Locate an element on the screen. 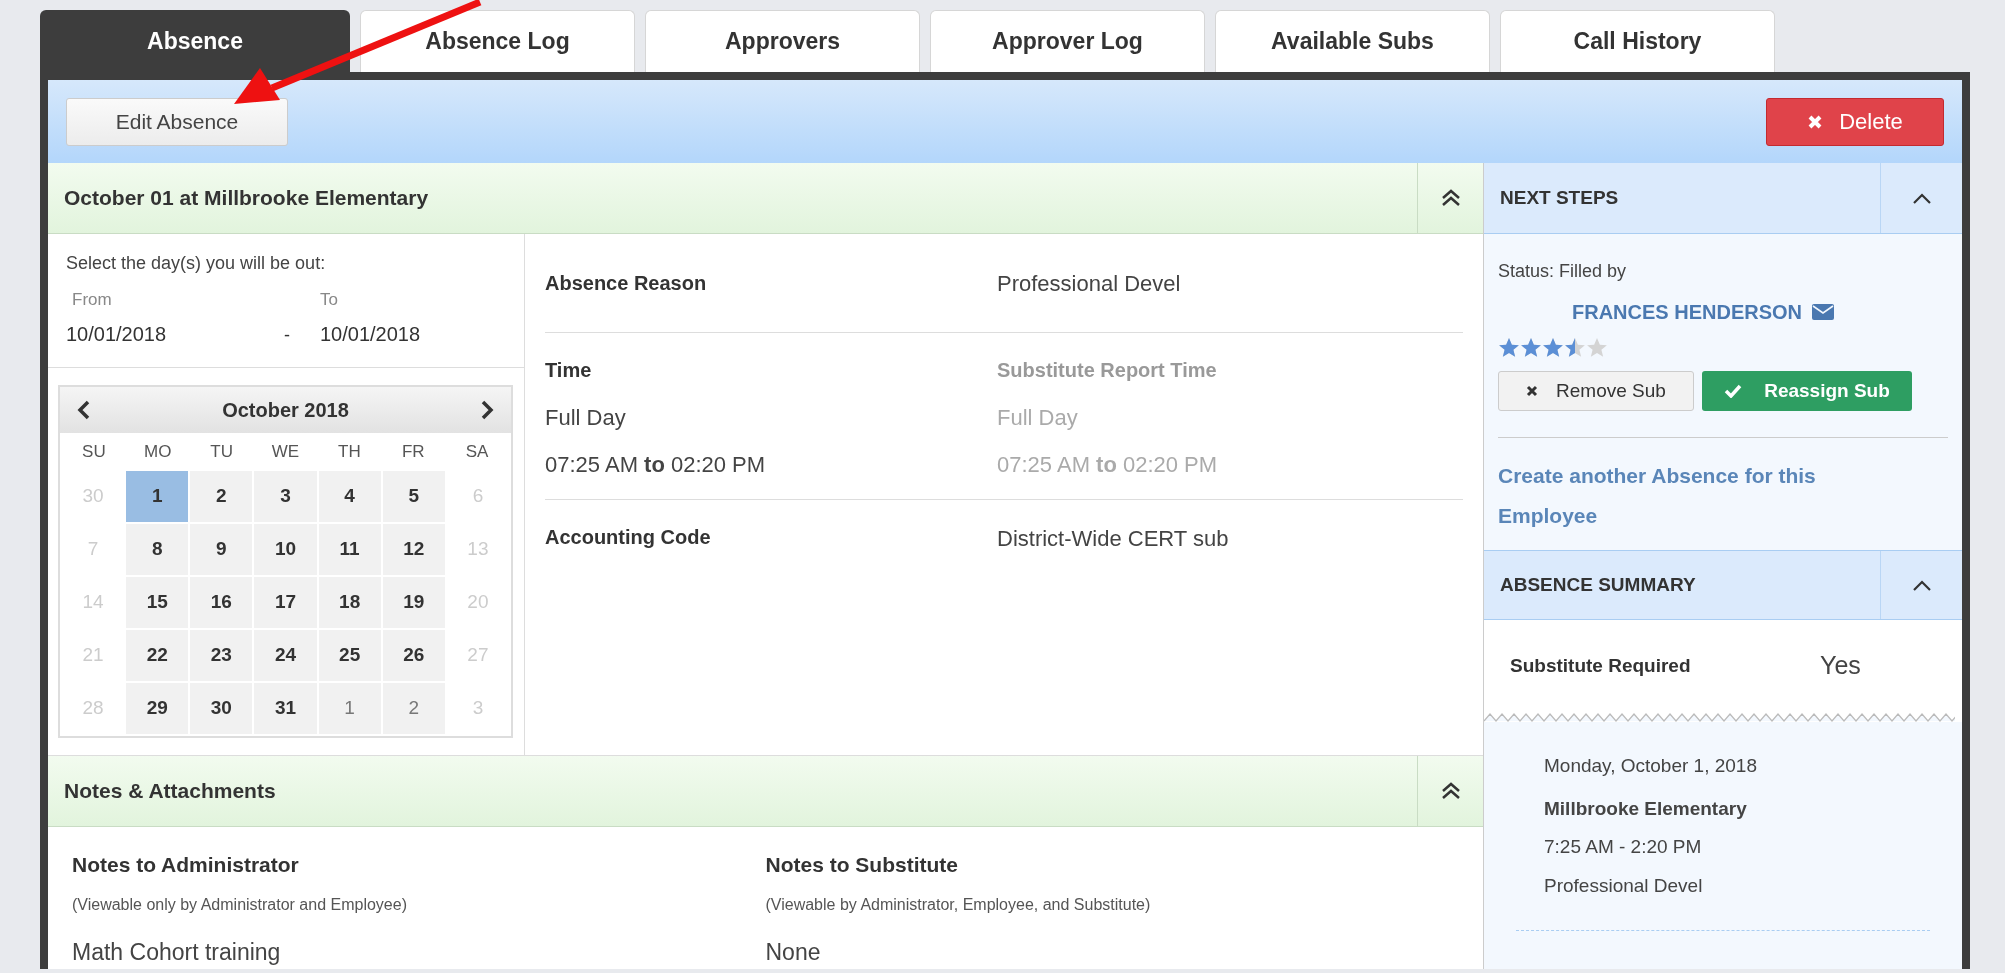 The height and width of the screenshot is (973, 2005). calendar-day: 29 is located at coordinates (157, 708).